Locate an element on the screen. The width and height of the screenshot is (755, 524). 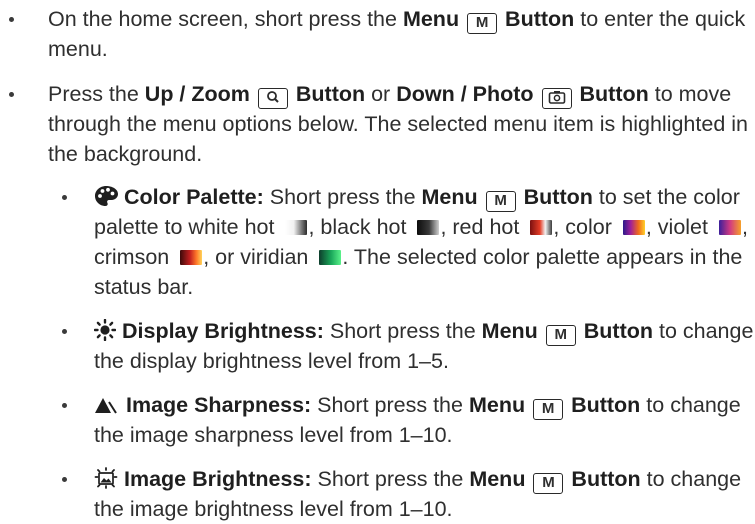
item-text: or is located at coordinates (381, 94).